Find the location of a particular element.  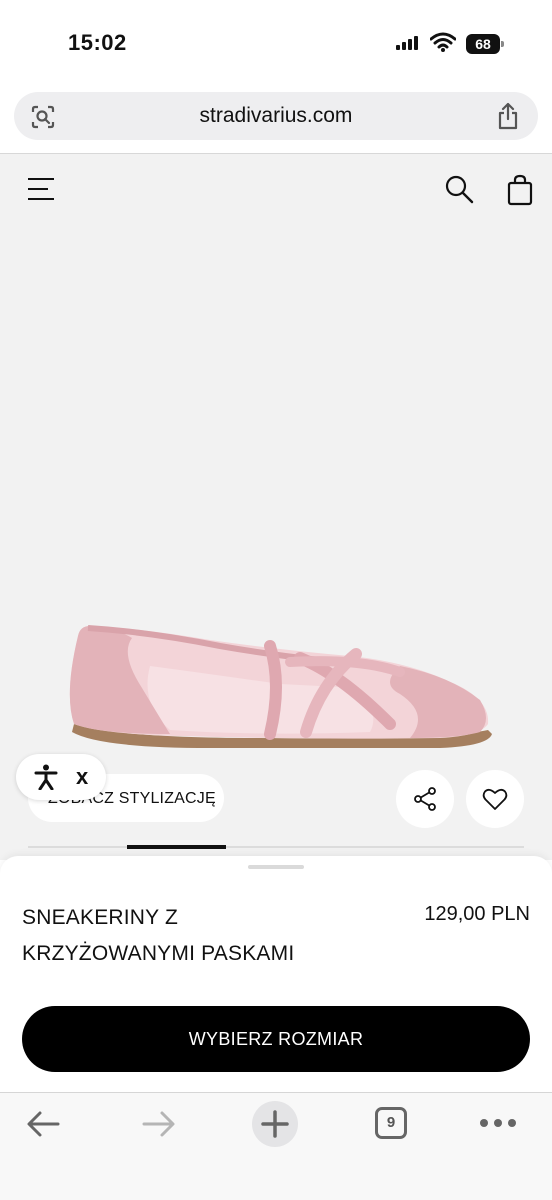

signal-icon is located at coordinates (408, 43).